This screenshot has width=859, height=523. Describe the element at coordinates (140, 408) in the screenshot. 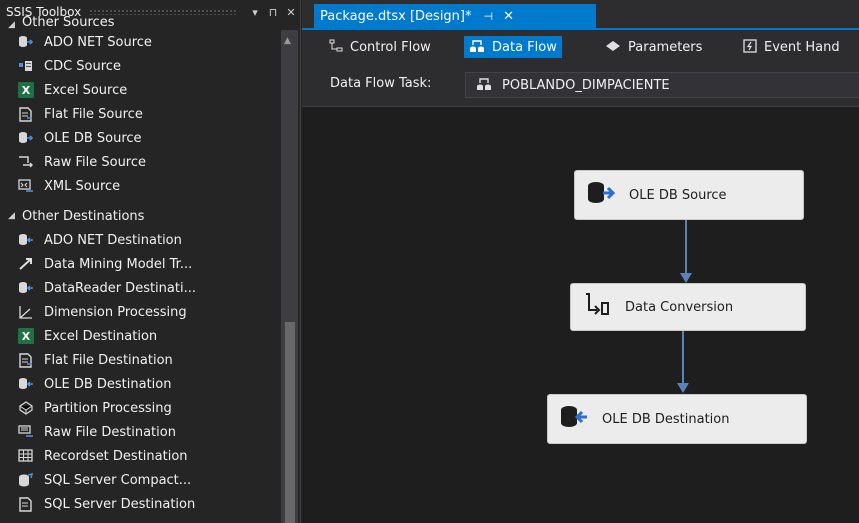

I see `toolbox-item-partition-processing: Partition Processing` at that location.